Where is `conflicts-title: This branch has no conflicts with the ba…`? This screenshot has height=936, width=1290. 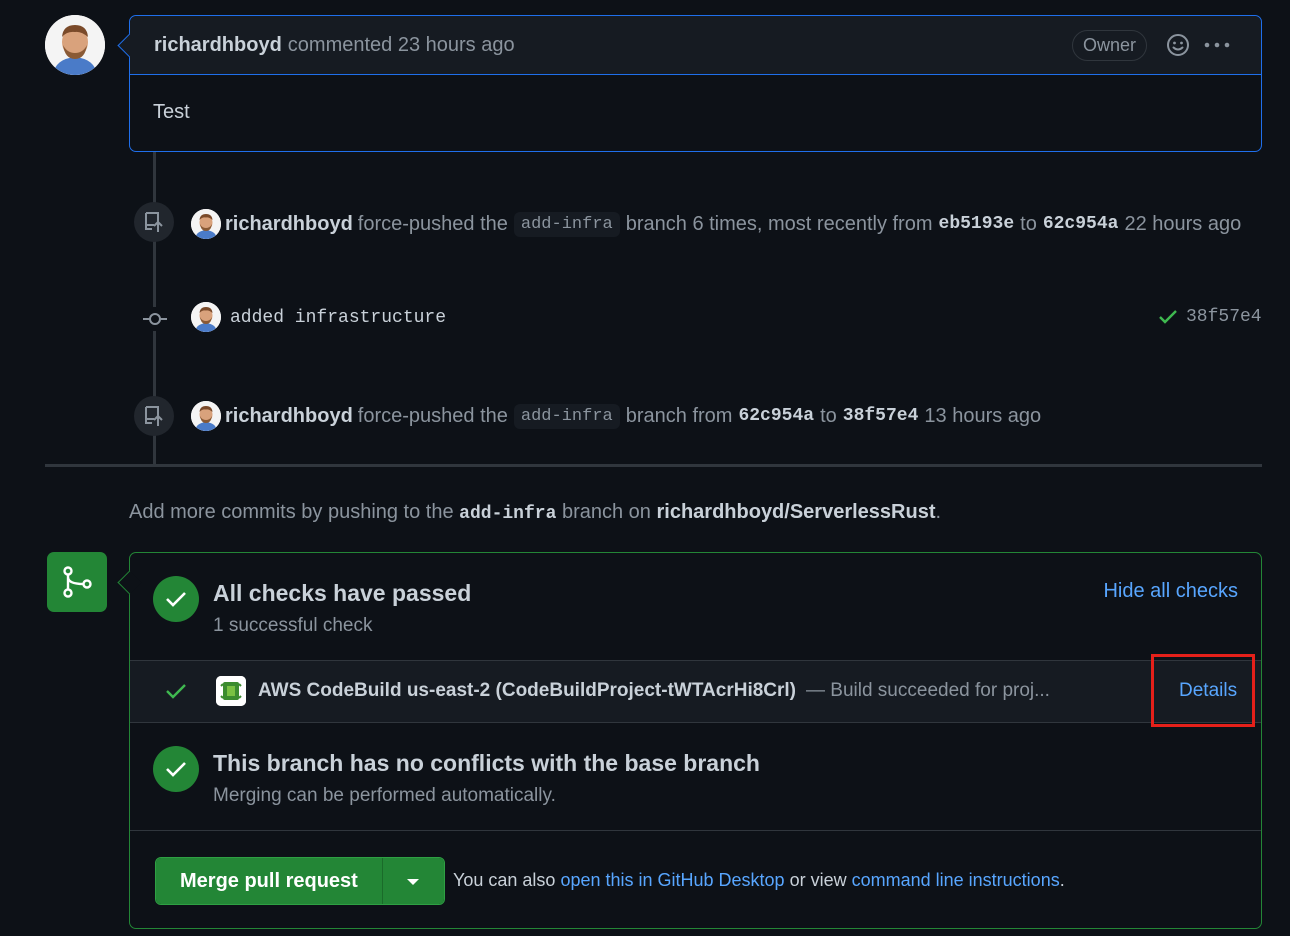 conflicts-title: This branch has no conflicts with the ba… is located at coordinates (486, 763).